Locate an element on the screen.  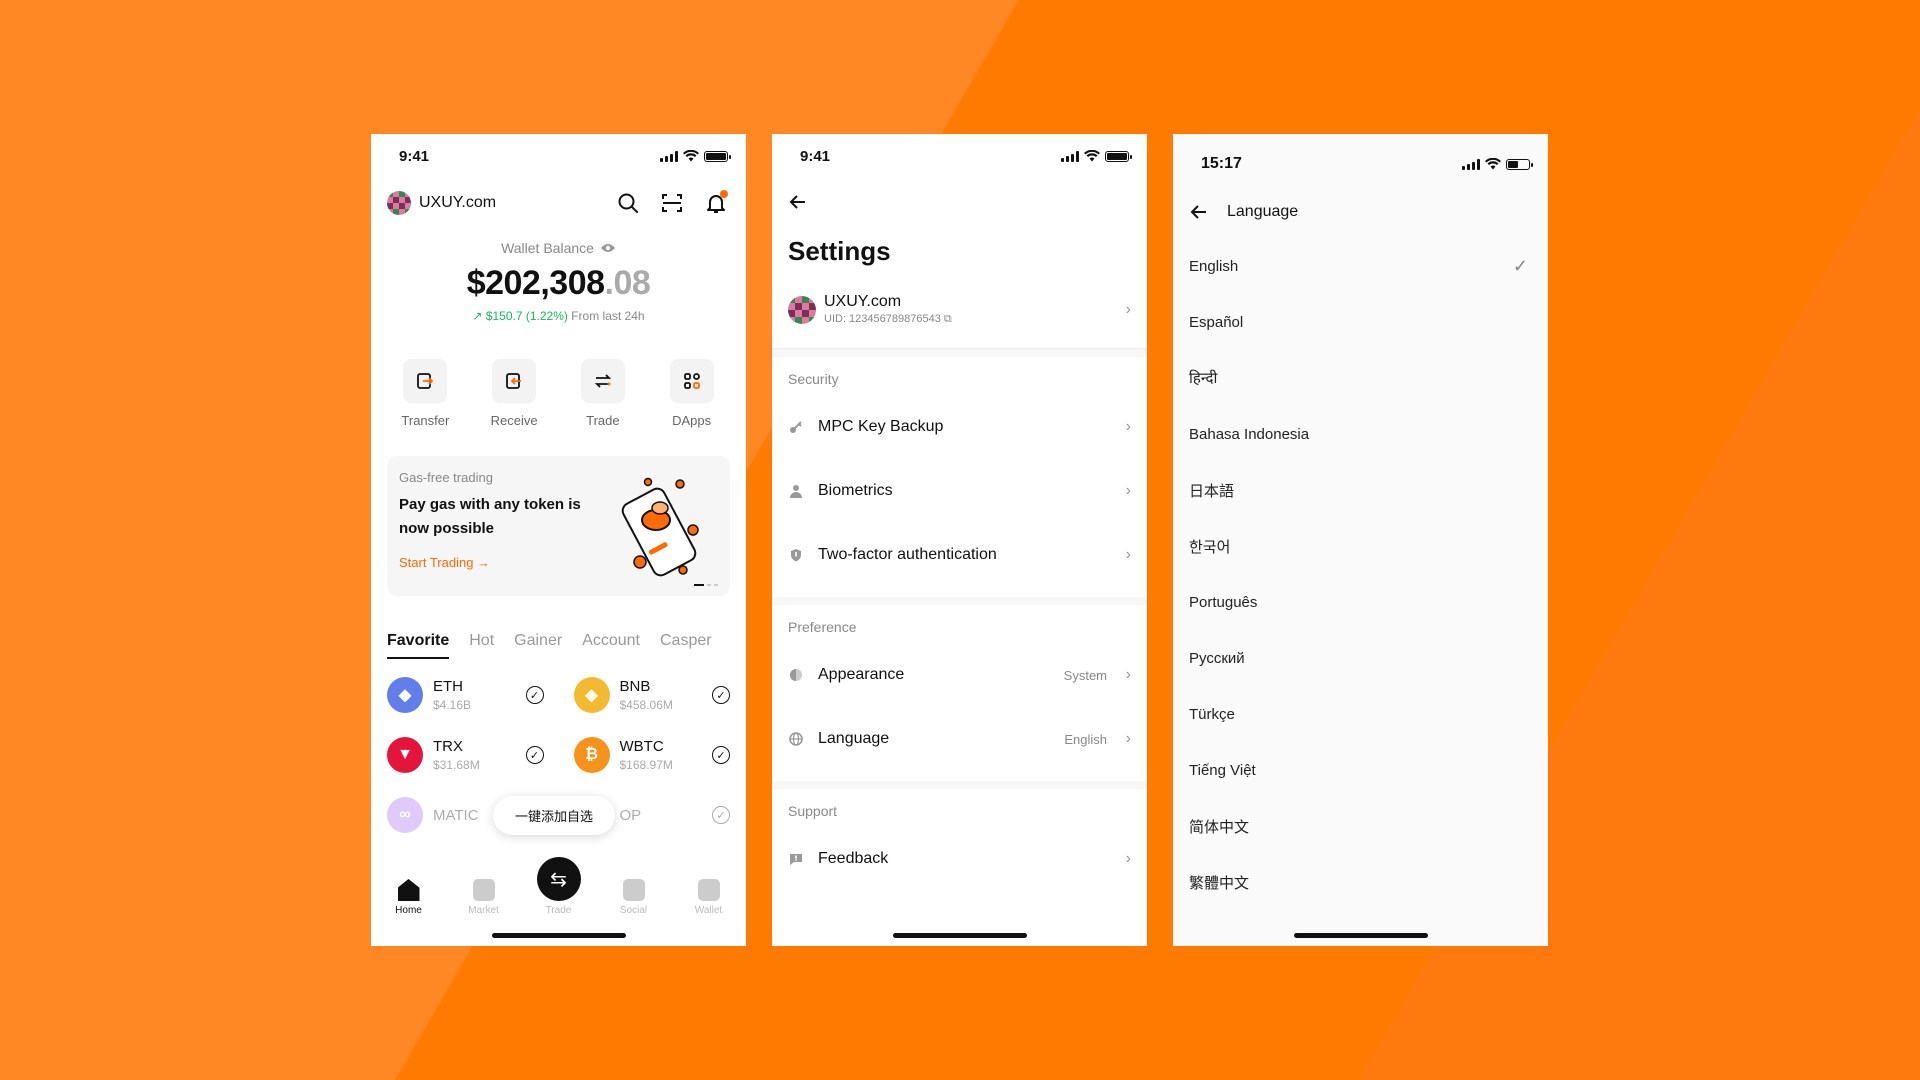
language-option-portuguese: Português is located at coordinates (1360, 602).